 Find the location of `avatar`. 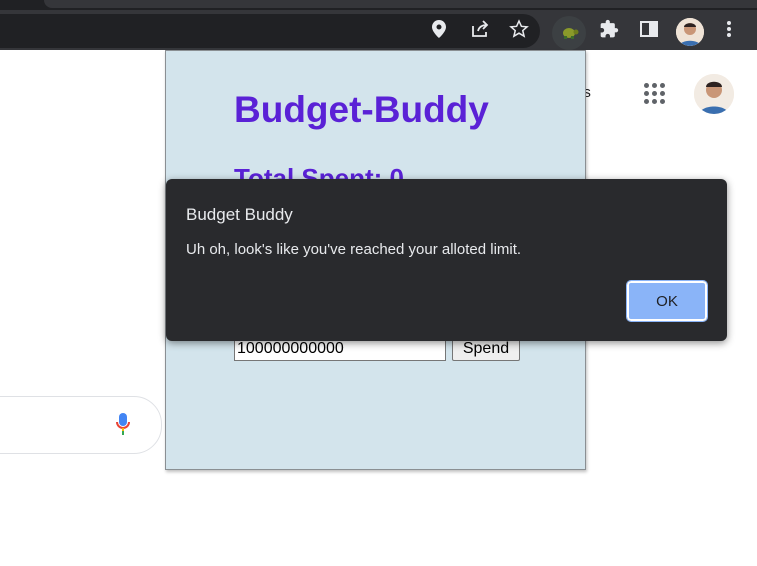

avatar is located at coordinates (690, 32).